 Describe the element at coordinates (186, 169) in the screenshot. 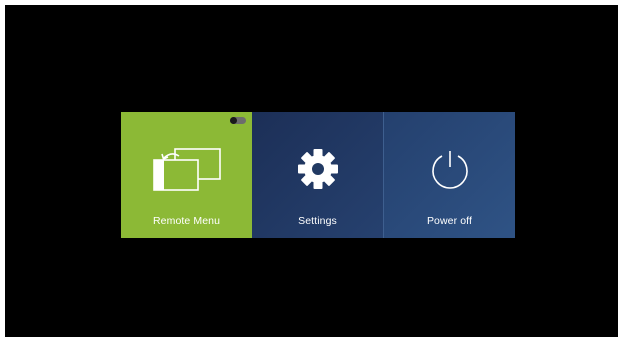

I see `screen-mirror-icon` at that location.